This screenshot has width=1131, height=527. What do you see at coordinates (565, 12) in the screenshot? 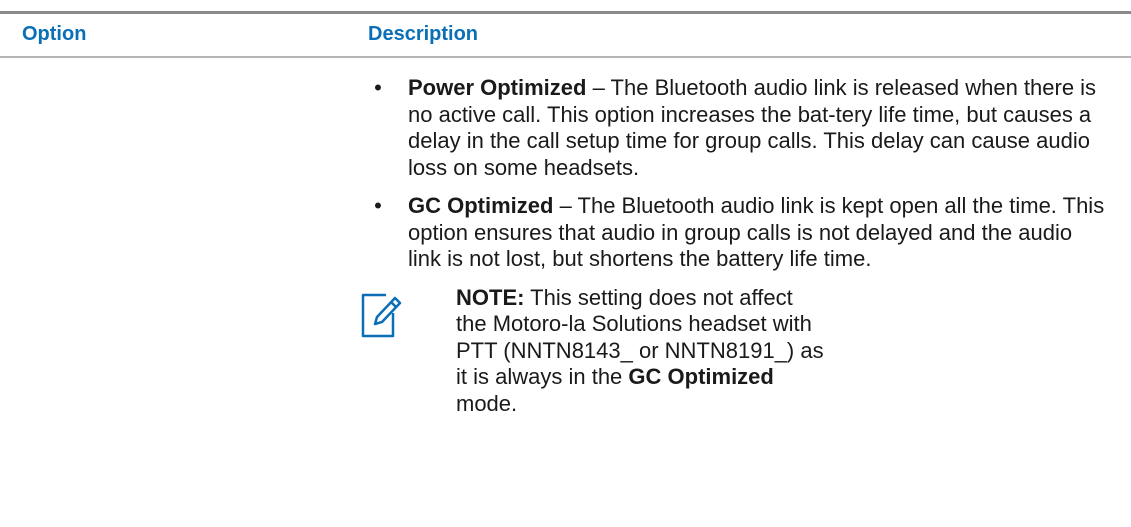
I see `table-top-rule` at bounding box center [565, 12].